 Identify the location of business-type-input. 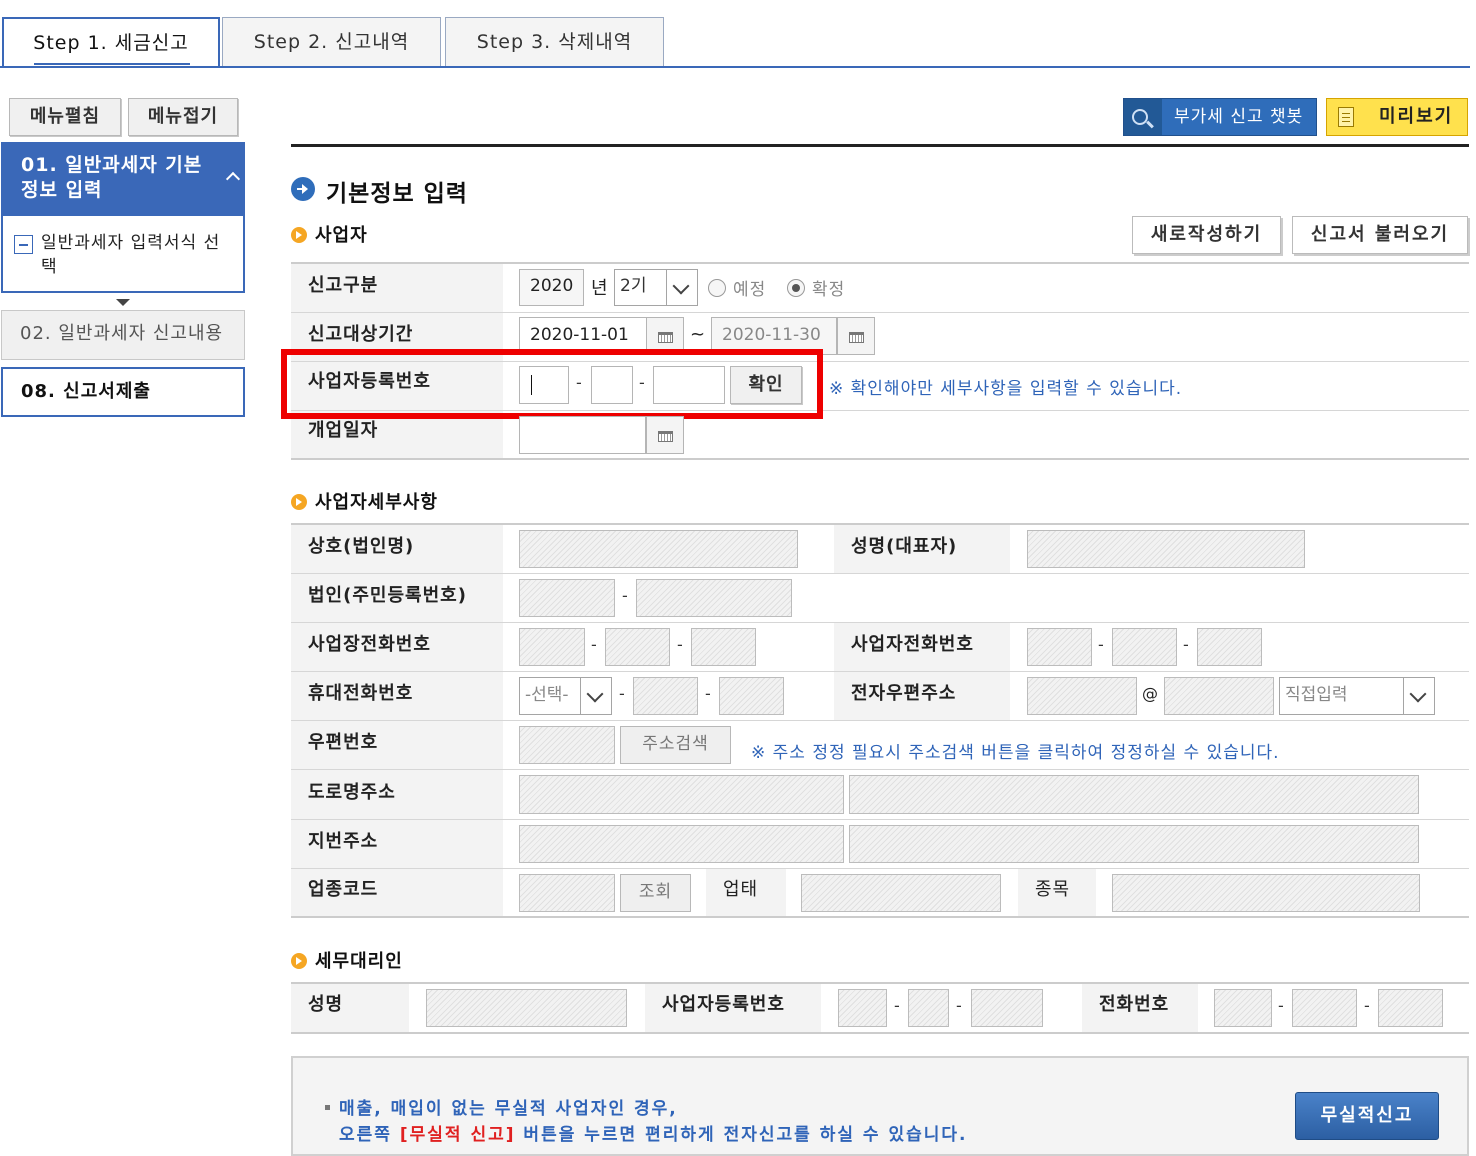
(901, 893).